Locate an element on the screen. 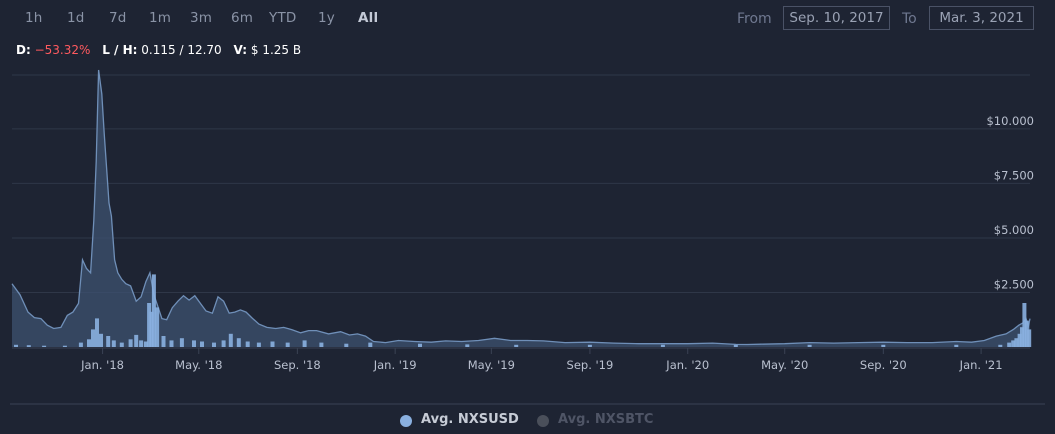 This screenshot has height=434, width=1055. y-tick-label: $2.500 is located at coordinates (1014, 284).